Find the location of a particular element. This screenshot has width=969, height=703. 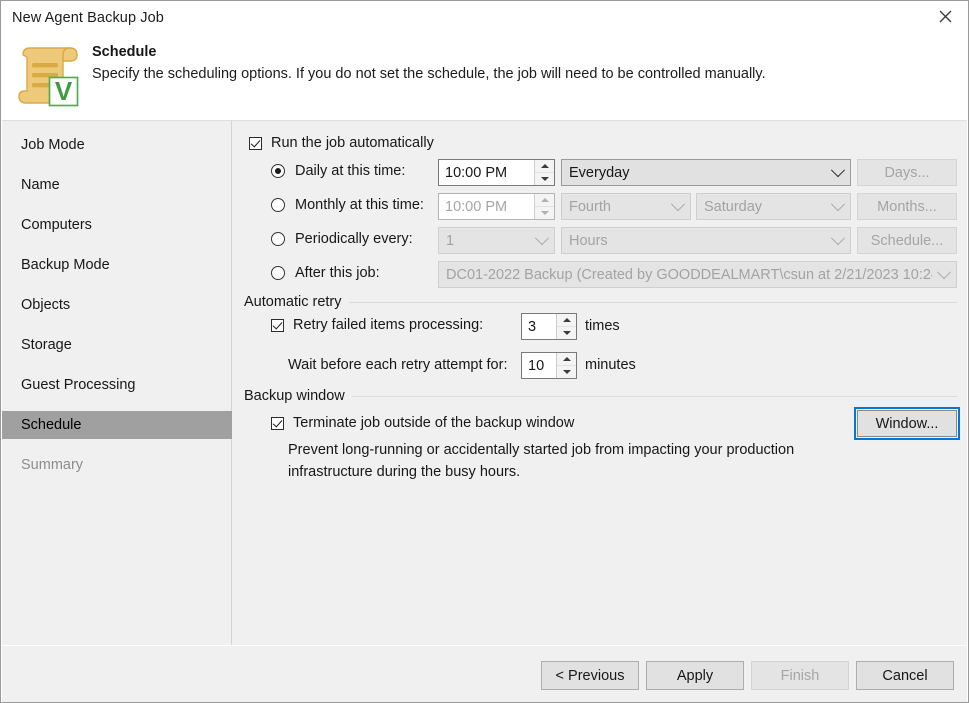

periodically-radio-row: Periodically every: is located at coordinates (342, 239).